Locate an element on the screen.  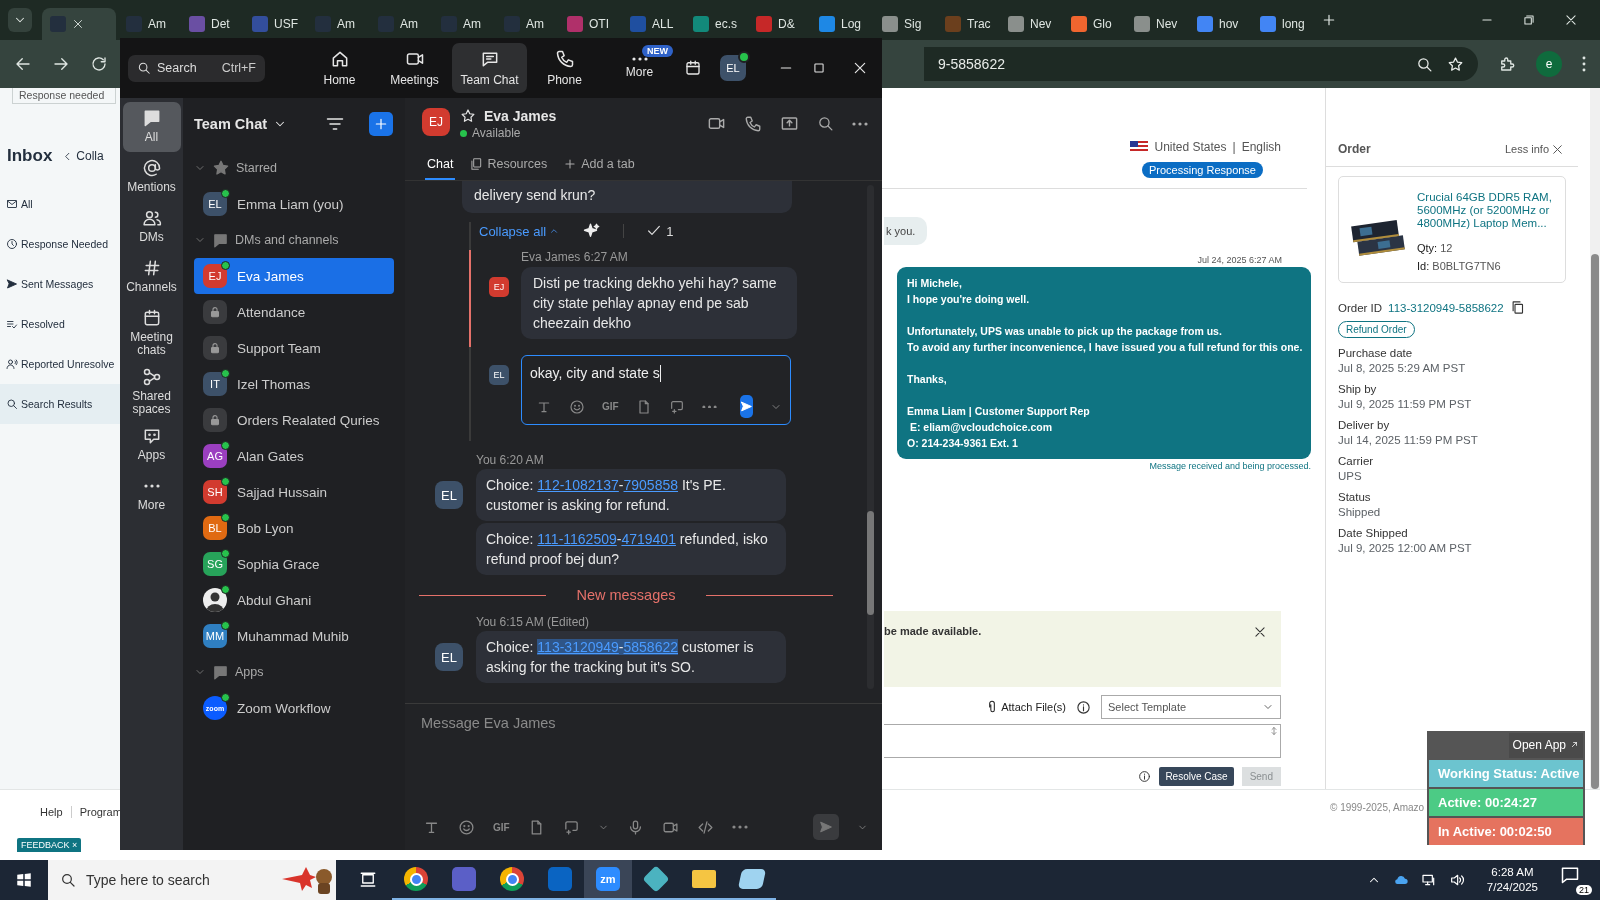
folder-item: All is located at coordinates (60, 204).